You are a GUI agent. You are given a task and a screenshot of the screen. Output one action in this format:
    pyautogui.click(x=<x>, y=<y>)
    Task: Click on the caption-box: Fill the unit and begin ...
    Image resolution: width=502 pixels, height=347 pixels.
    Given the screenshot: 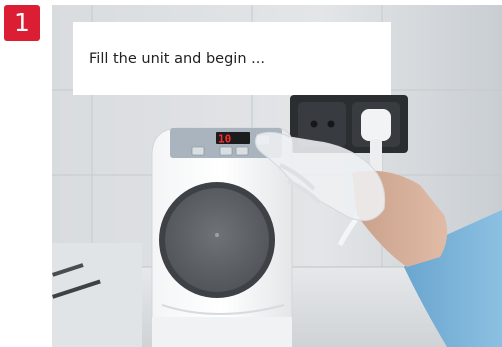 What is the action you would take?
    pyautogui.click(x=232, y=58)
    